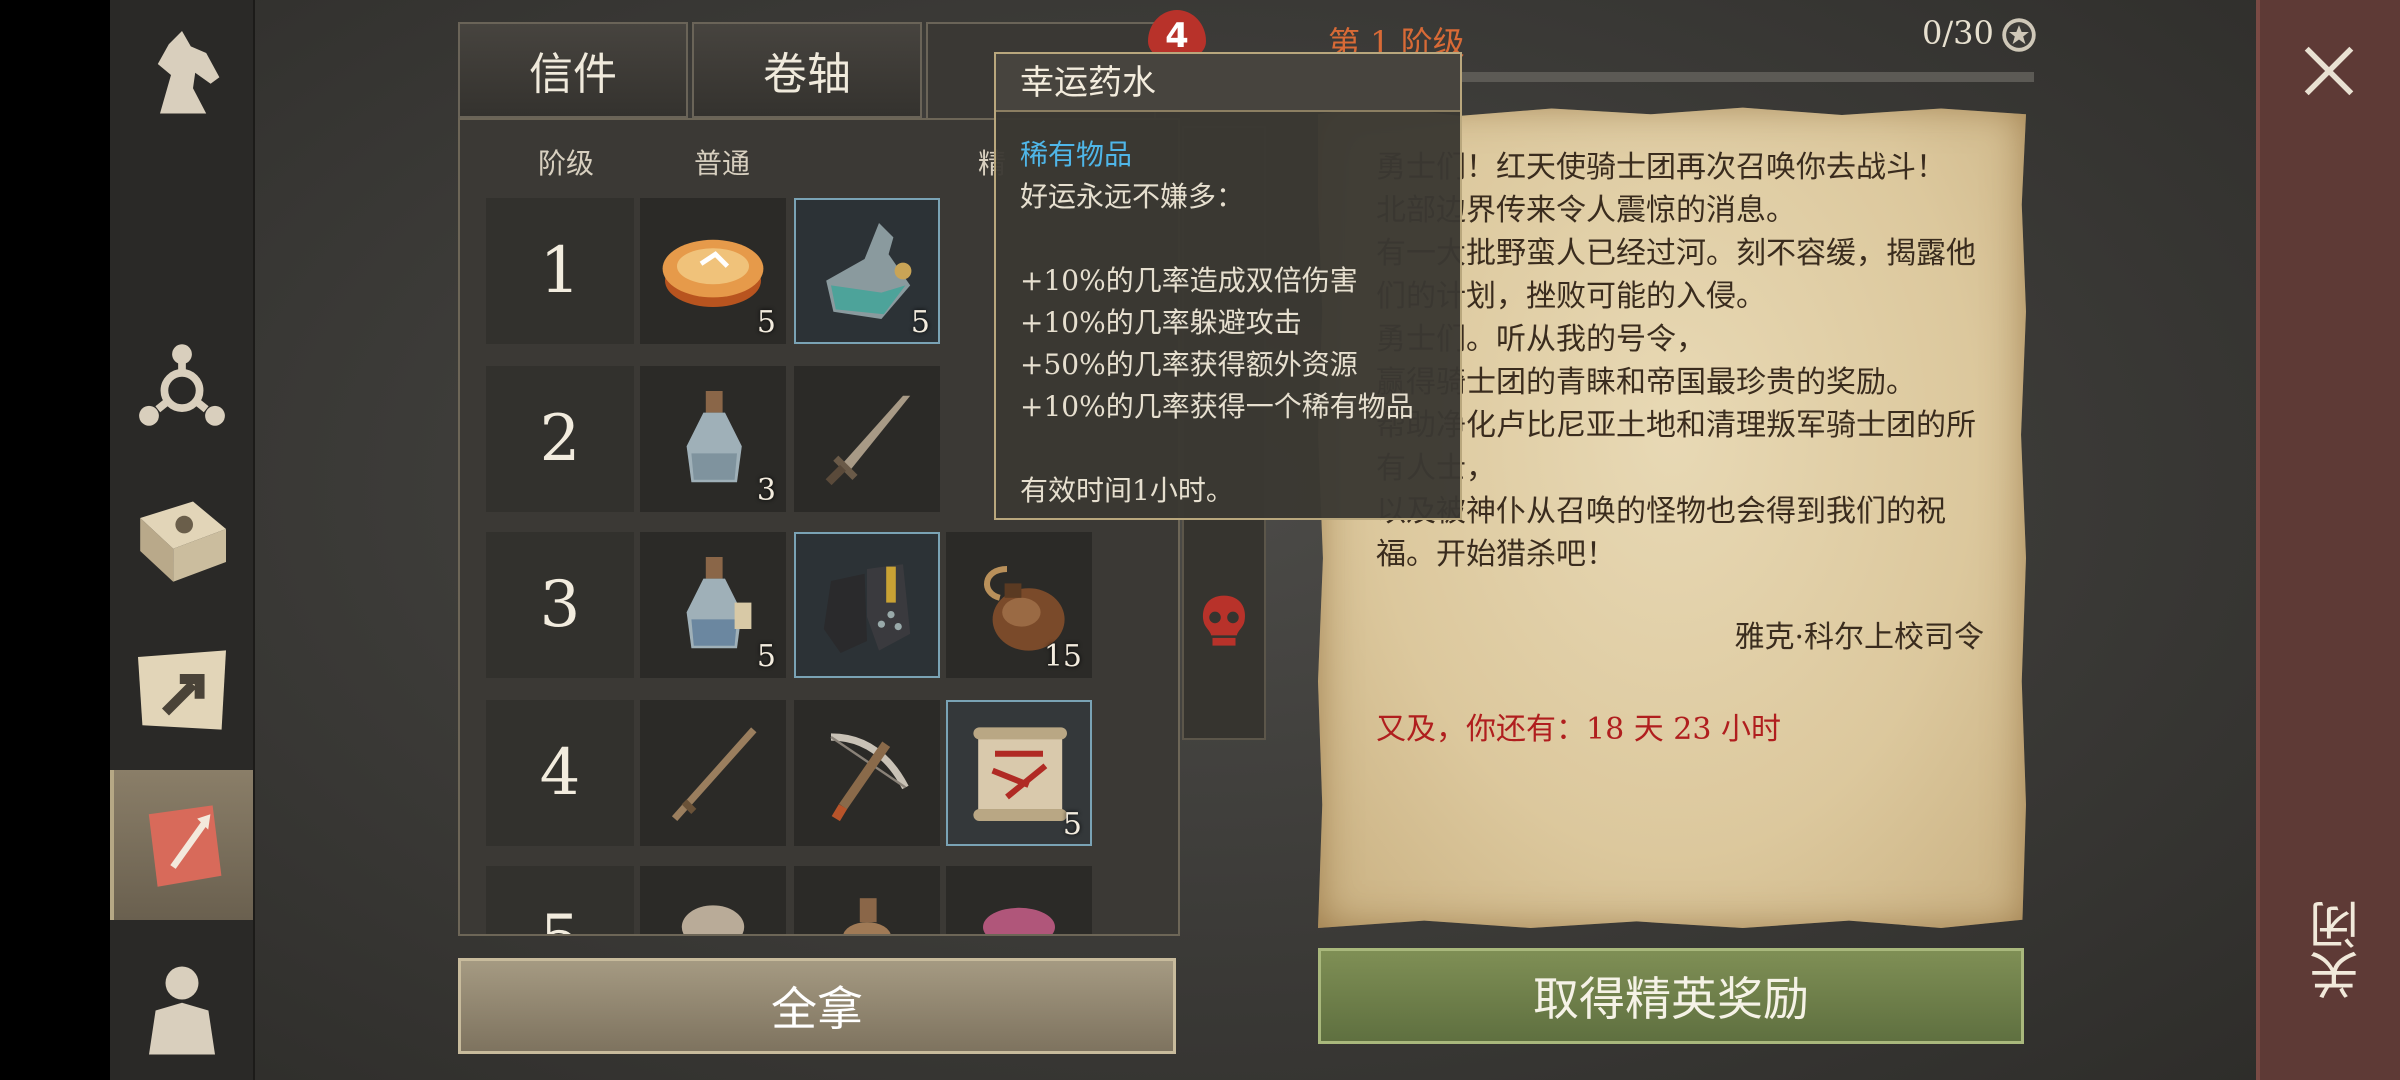 The width and height of the screenshot is (2400, 1080). Describe the element at coordinates (566, 163) in the screenshot. I see `column-header-tier: 阶级` at that location.